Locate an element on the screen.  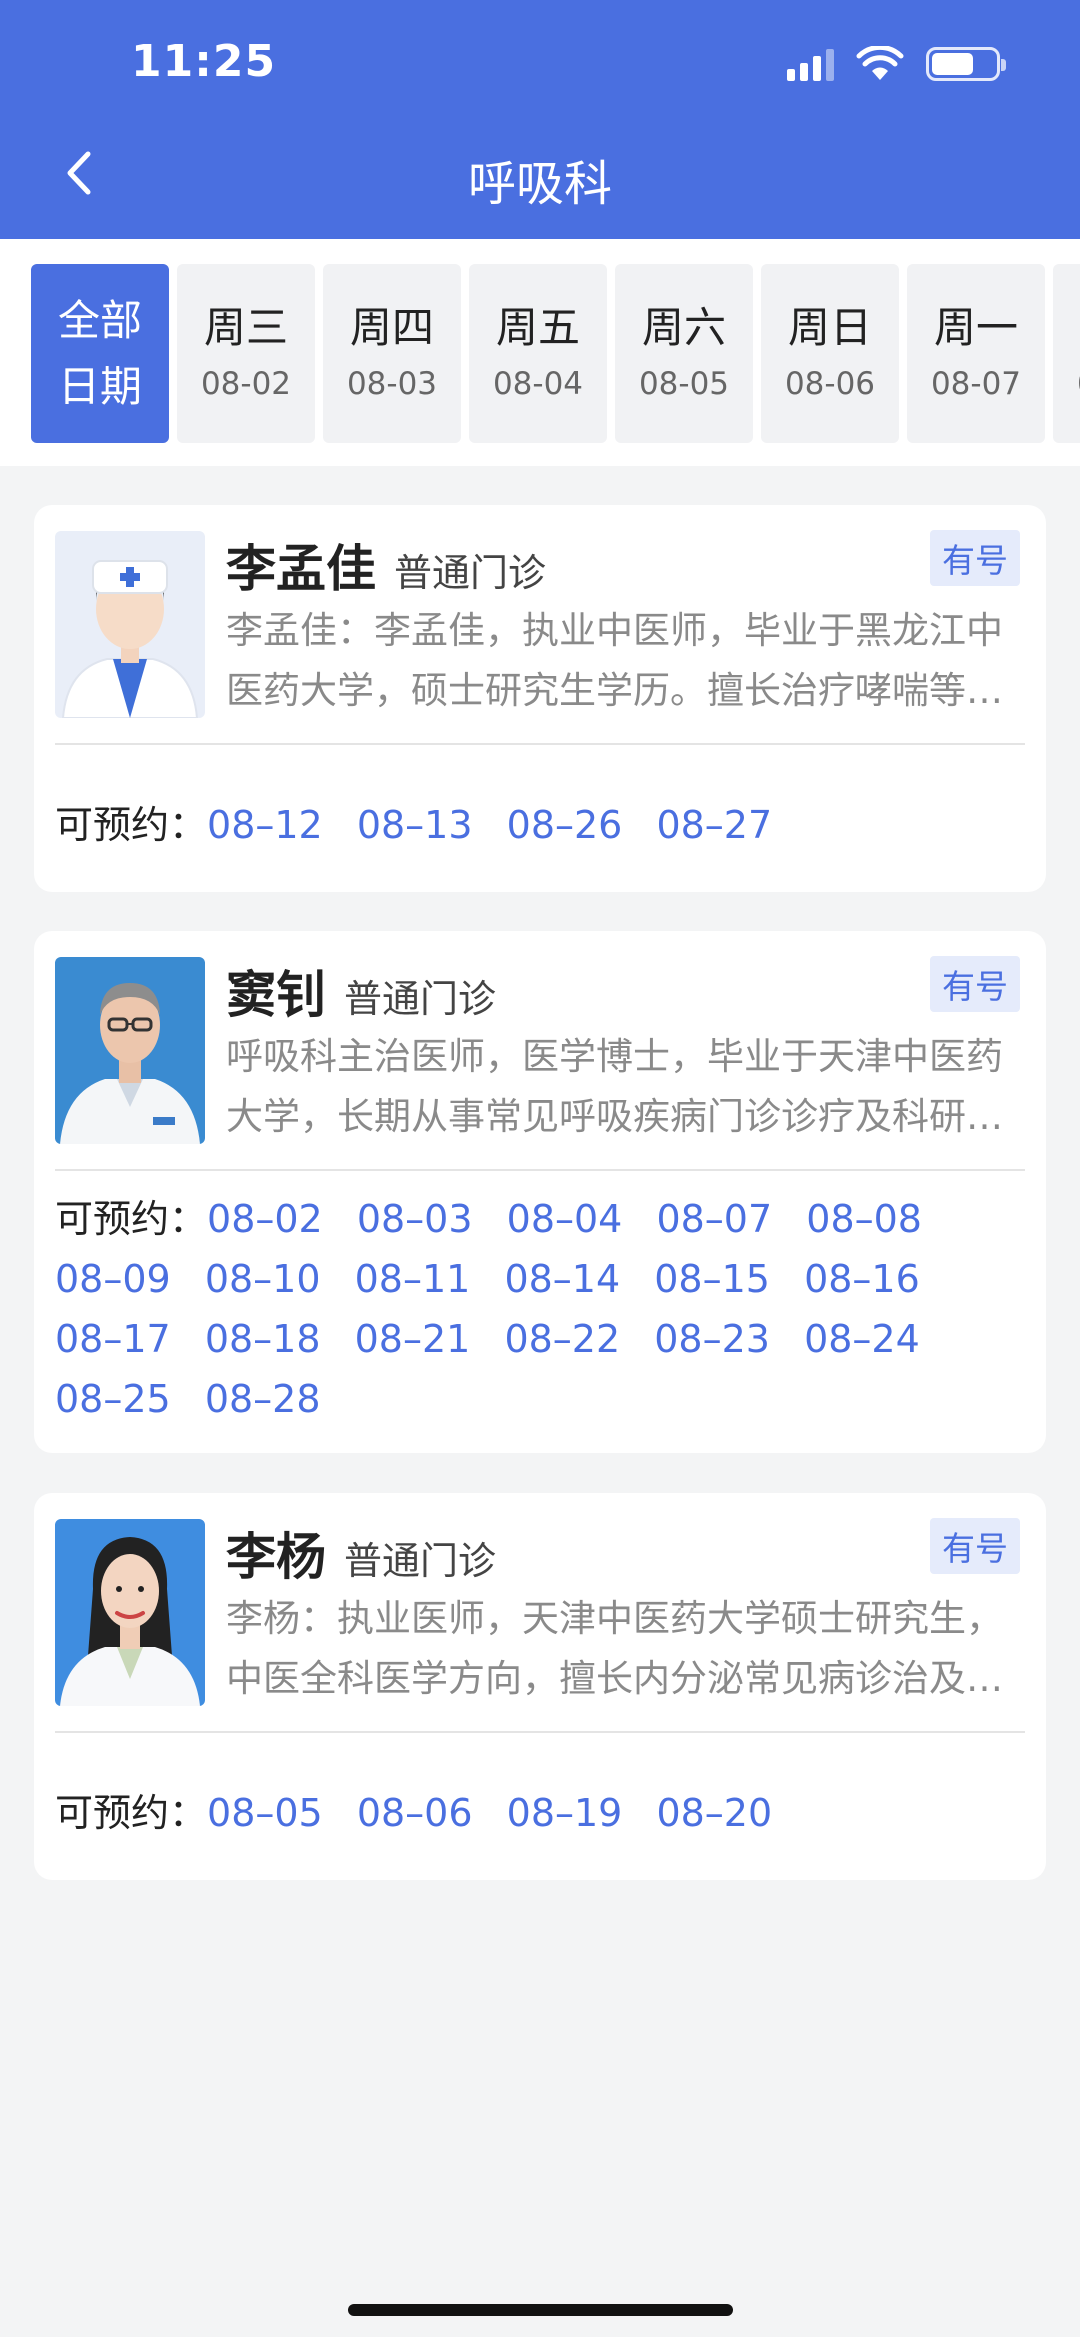
date-chip-weekday: 周五 is located at coordinates (537, 328).